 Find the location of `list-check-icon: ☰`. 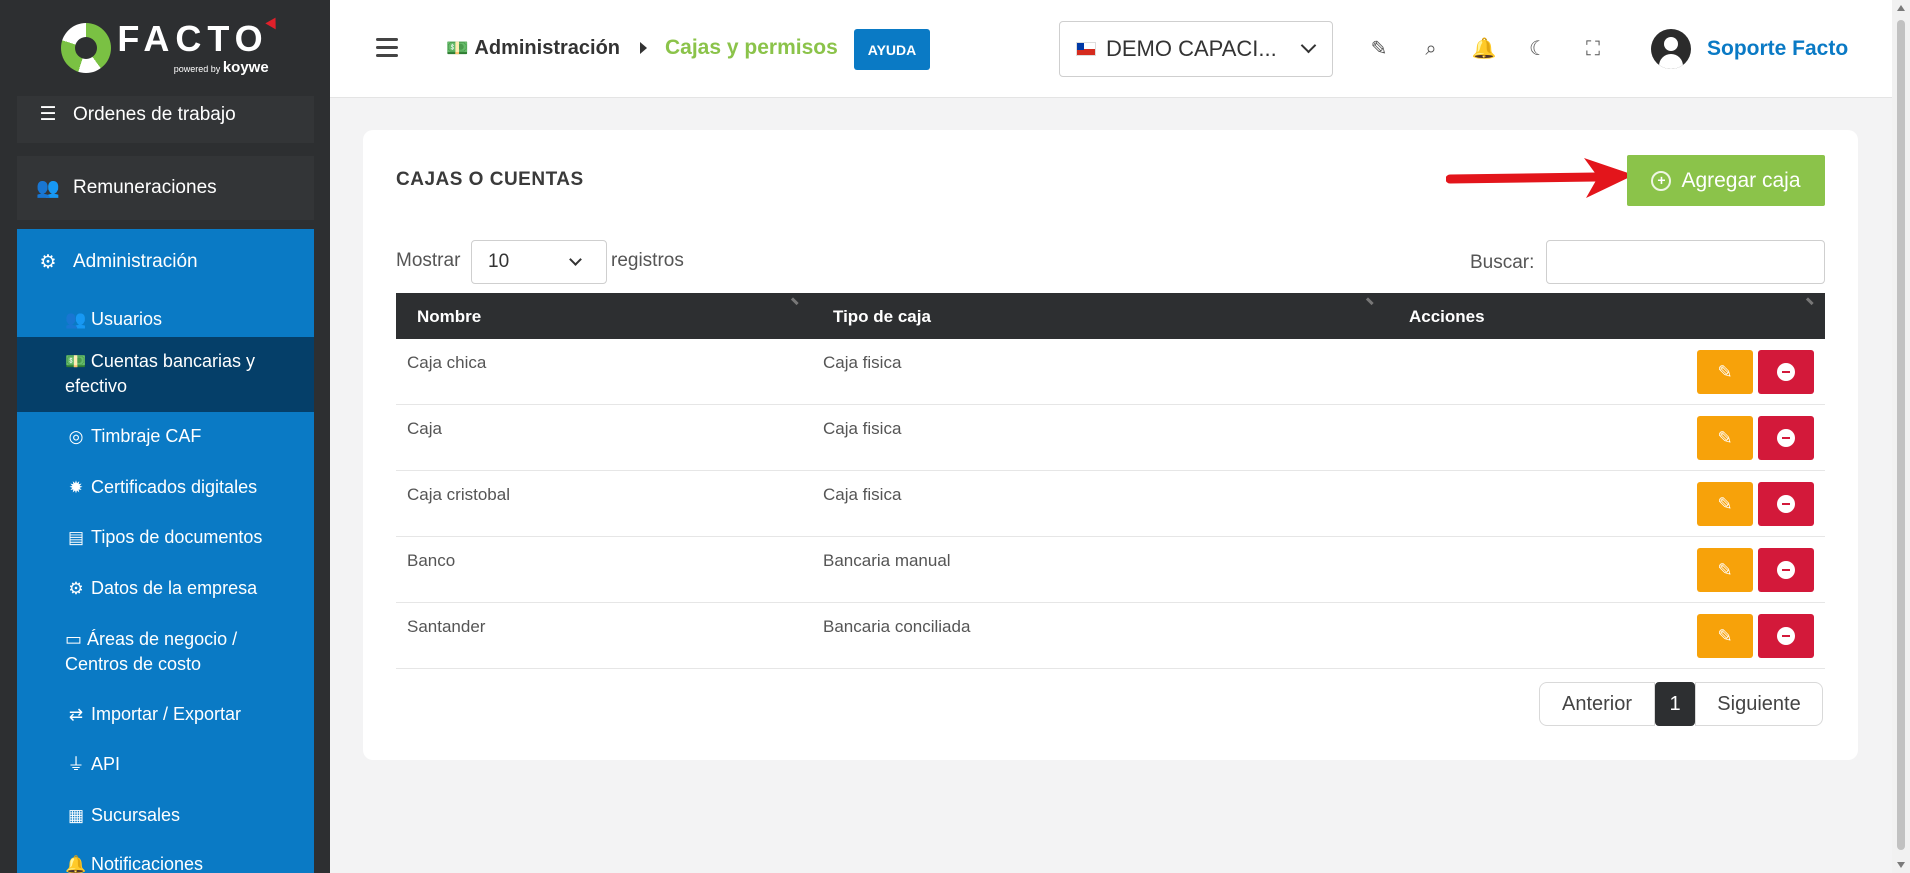

list-check-icon: ☰ is located at coordinates (48, 114).